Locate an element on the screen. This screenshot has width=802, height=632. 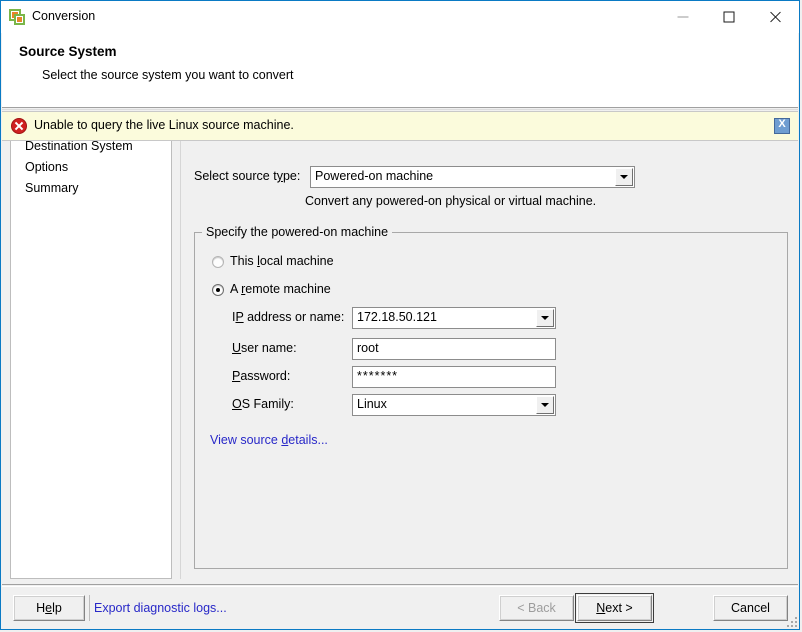
user-name-label-key: U is located at coordinates (237, 348).